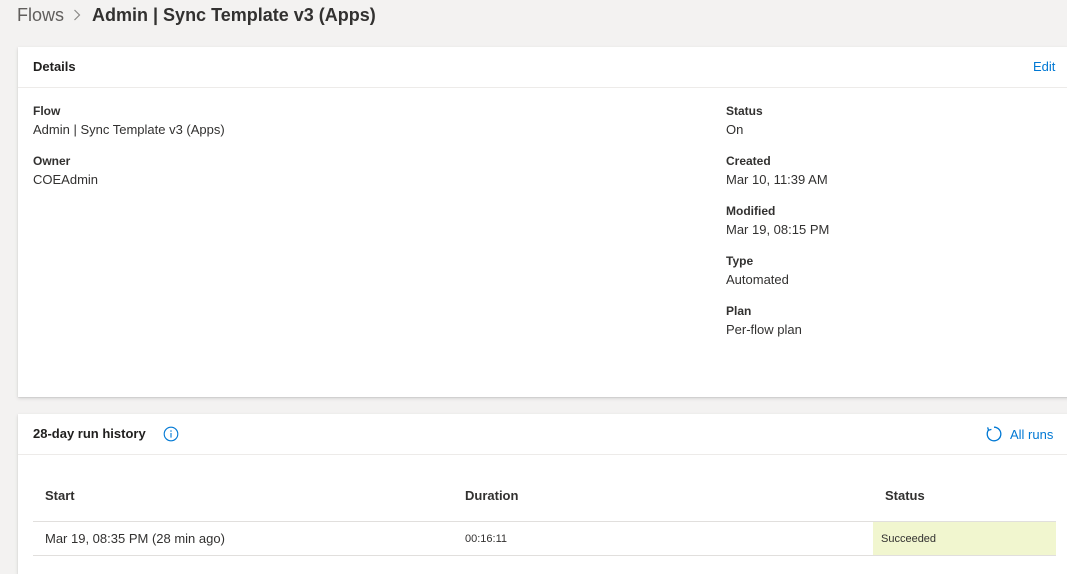 This screenshot has width=1067, height=574. Describe the element at coordinates (757, 279) in the screenshot. I see `field-type-value: Automated` at that location.